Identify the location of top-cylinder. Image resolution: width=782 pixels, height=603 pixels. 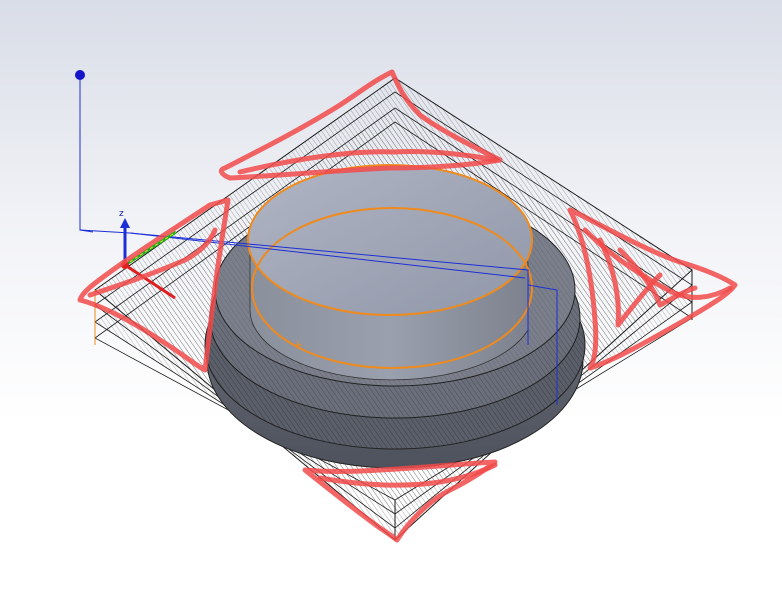
(390, 272).